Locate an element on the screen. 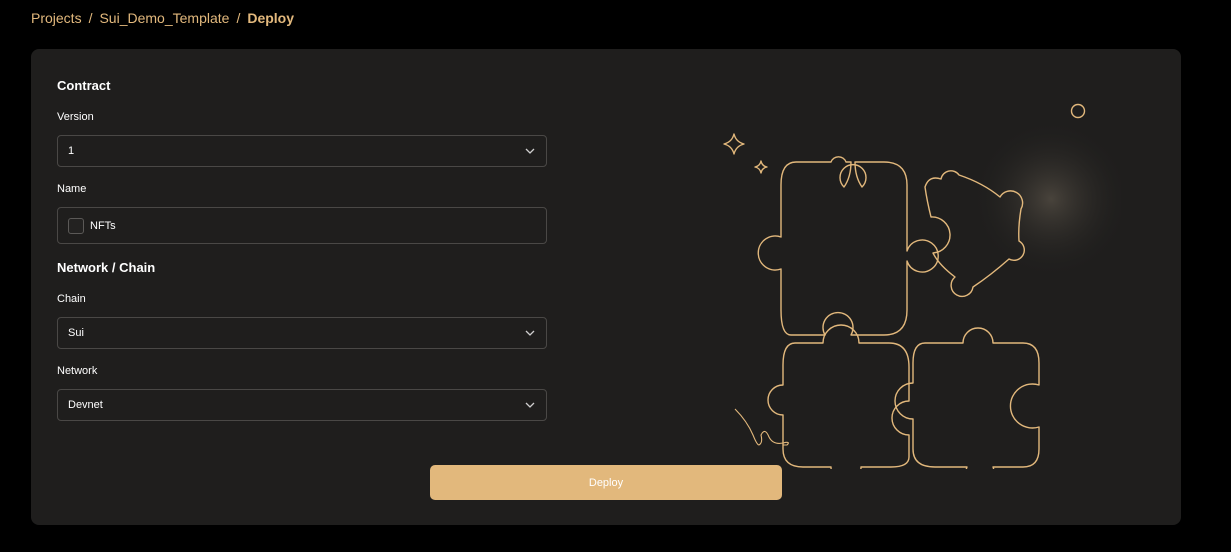 The height and width of the screenshot is (552, 1231). breadcrumb-projects: Projects is located at coordinates (56, 18).